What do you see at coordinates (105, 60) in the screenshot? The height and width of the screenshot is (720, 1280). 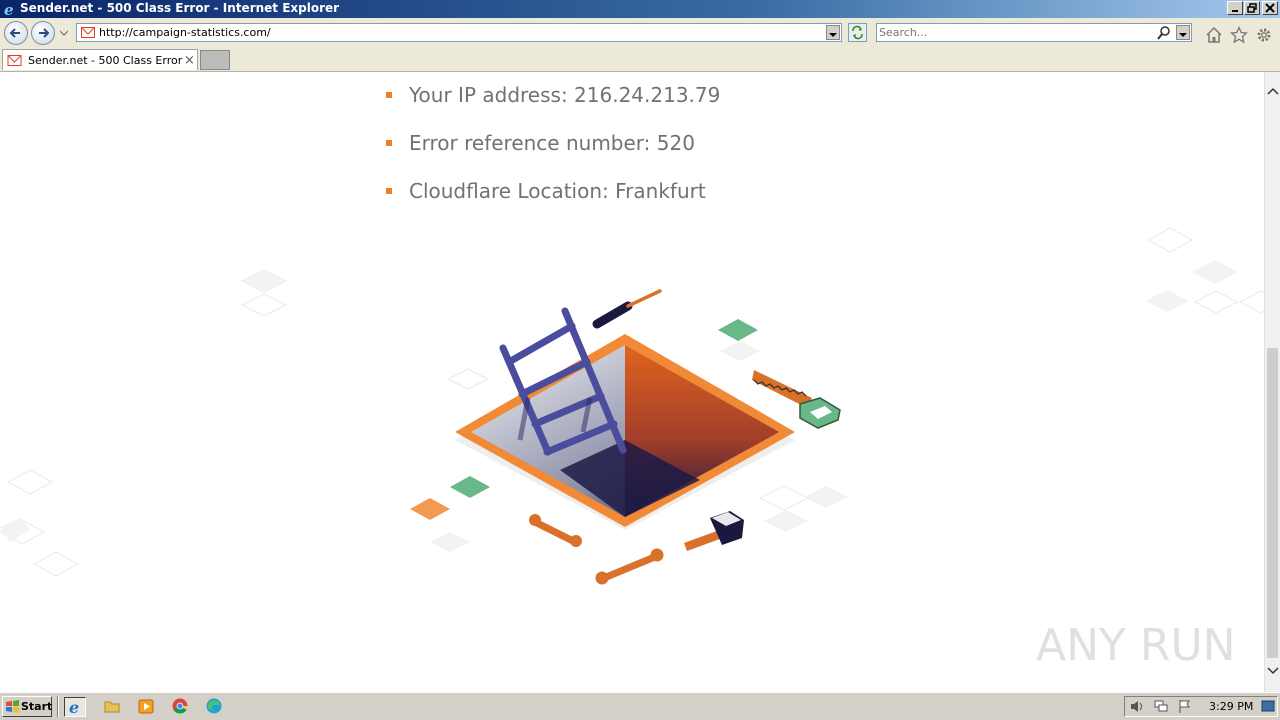 I see `tab-label: Sender.net - 500 Class Error` at bounding box center [105, 60].